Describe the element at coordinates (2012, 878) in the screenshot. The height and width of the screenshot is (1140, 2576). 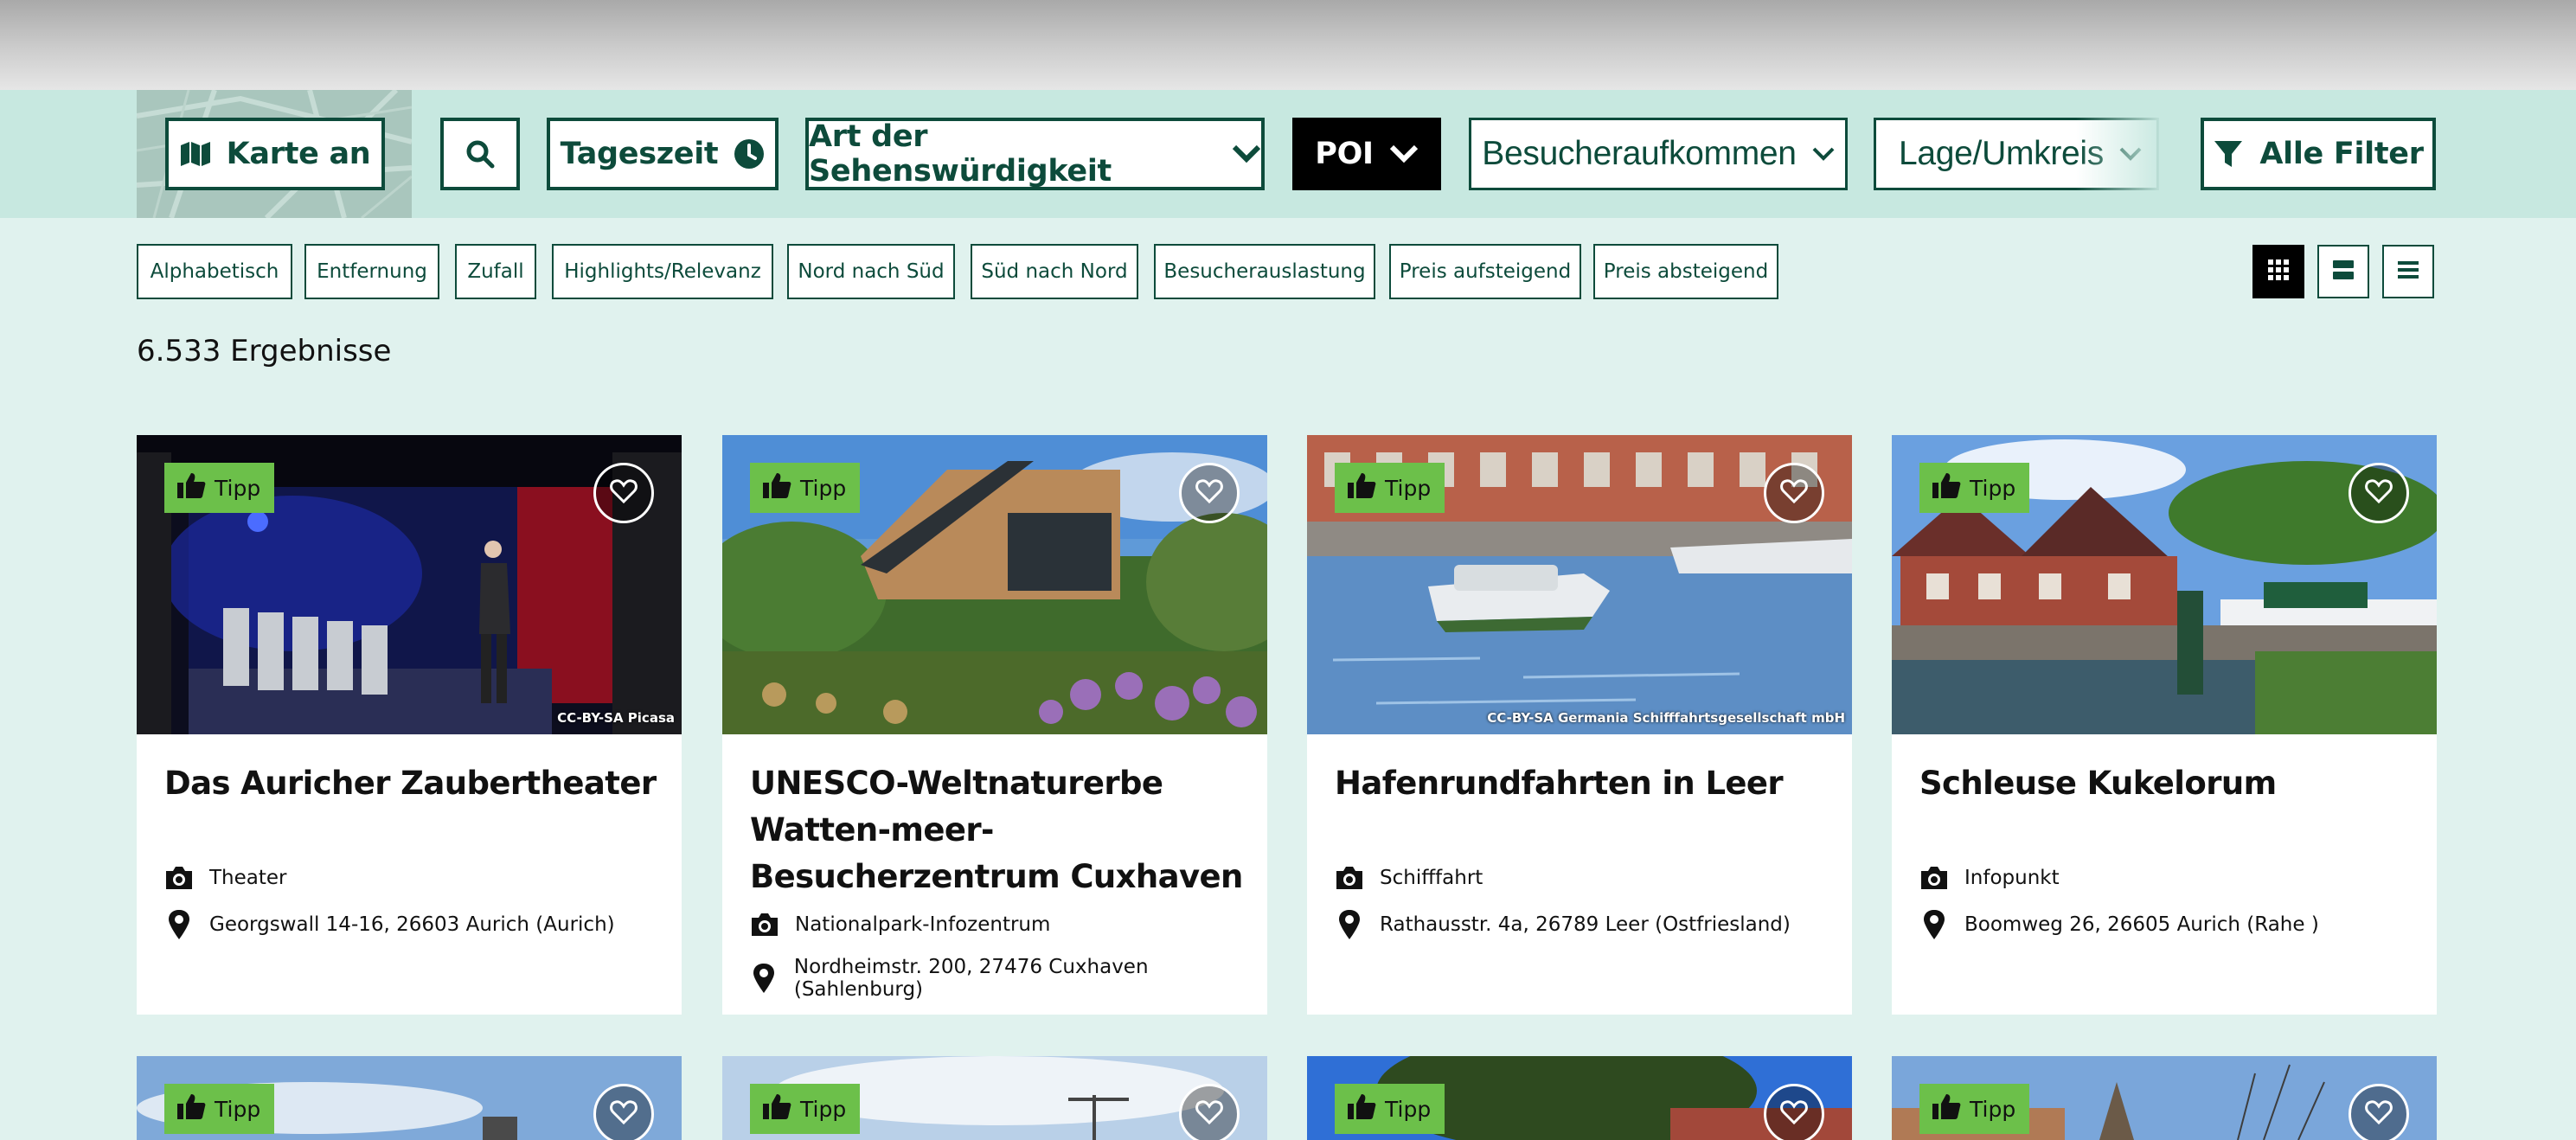
I see `category-label: Infopunkt` at that location.